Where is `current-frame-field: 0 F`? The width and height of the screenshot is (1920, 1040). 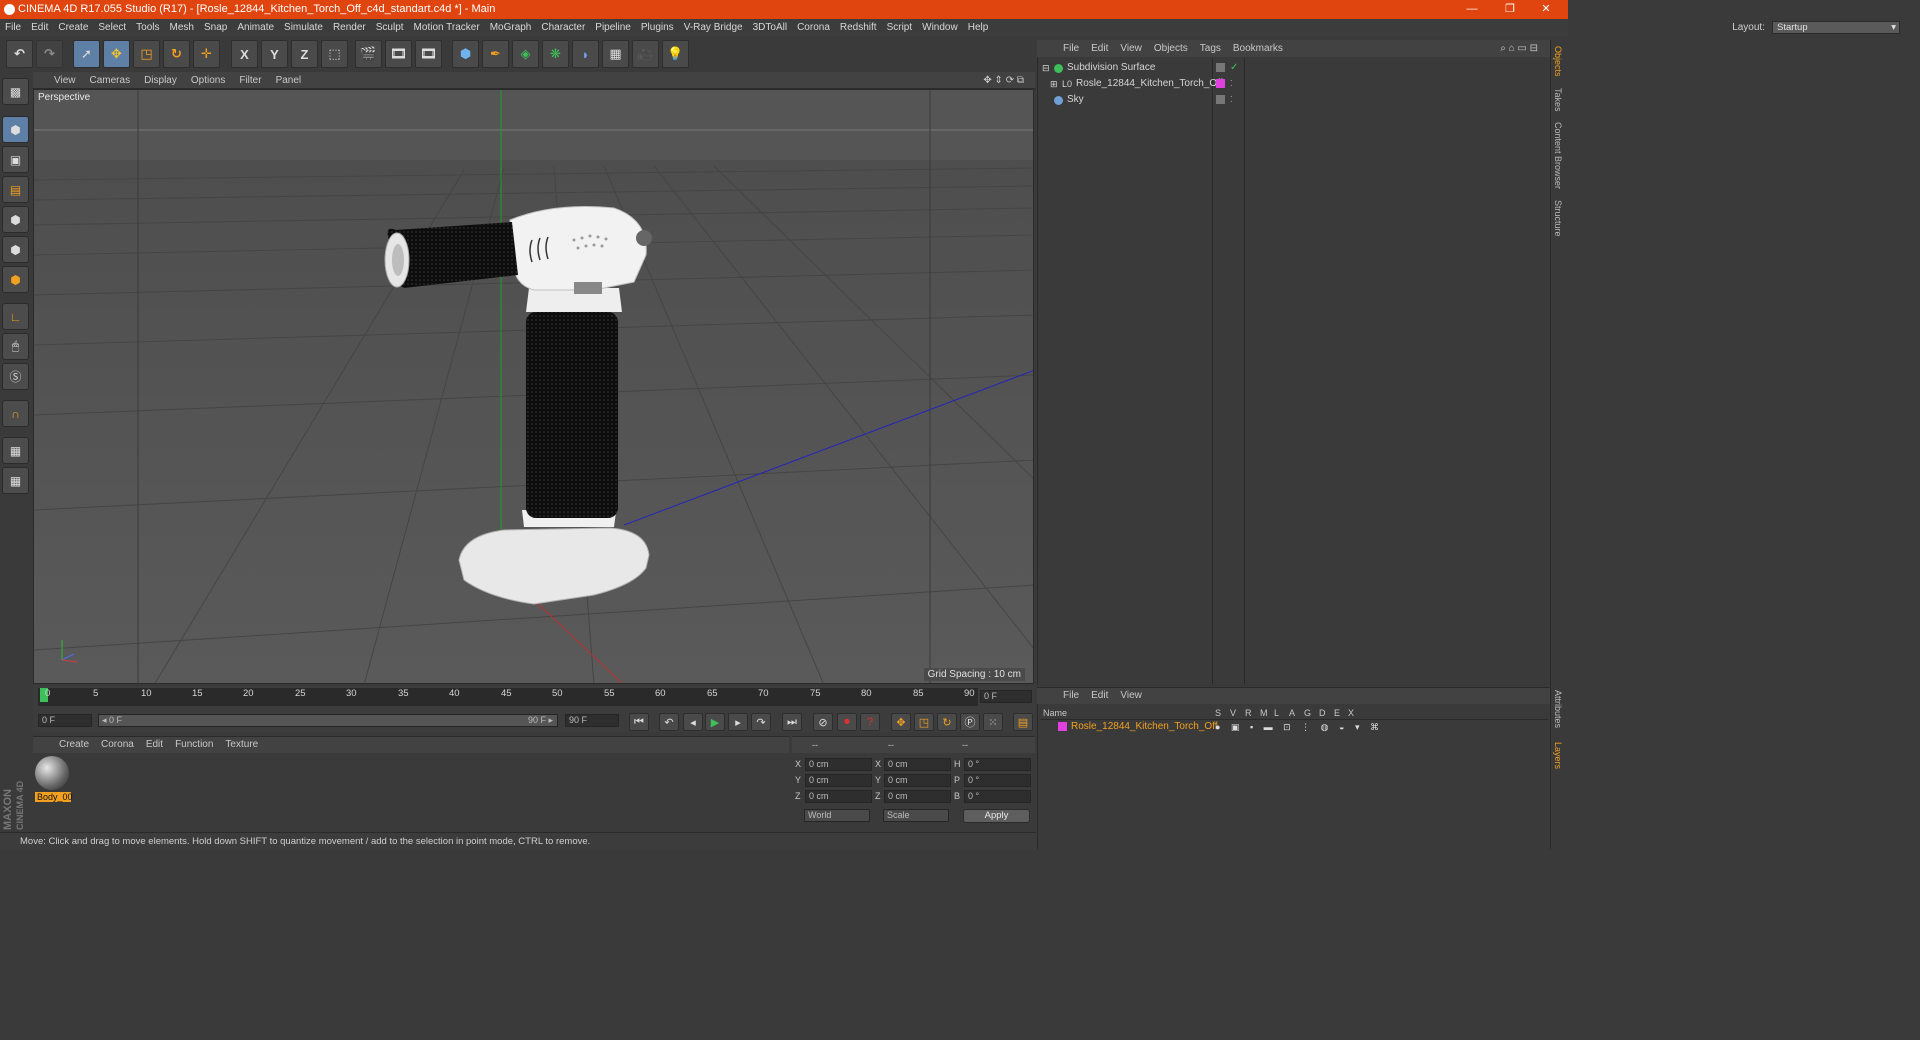
current-frame-field: 0 F is located at coordinates (1006, 696).